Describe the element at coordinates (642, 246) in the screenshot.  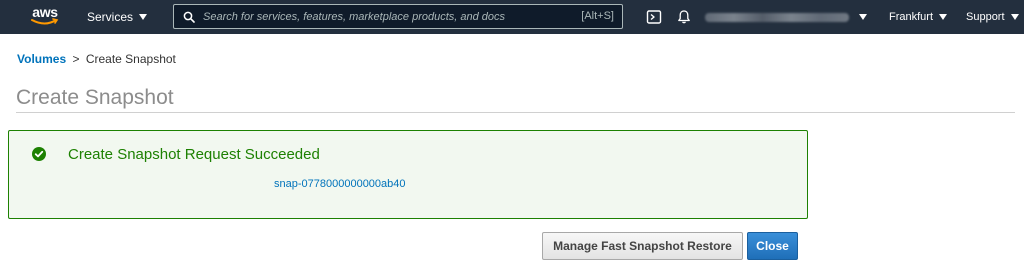
I see `manage-fast-snapshot-restore-button: Manage Fast Snapshot Restore` at that location.